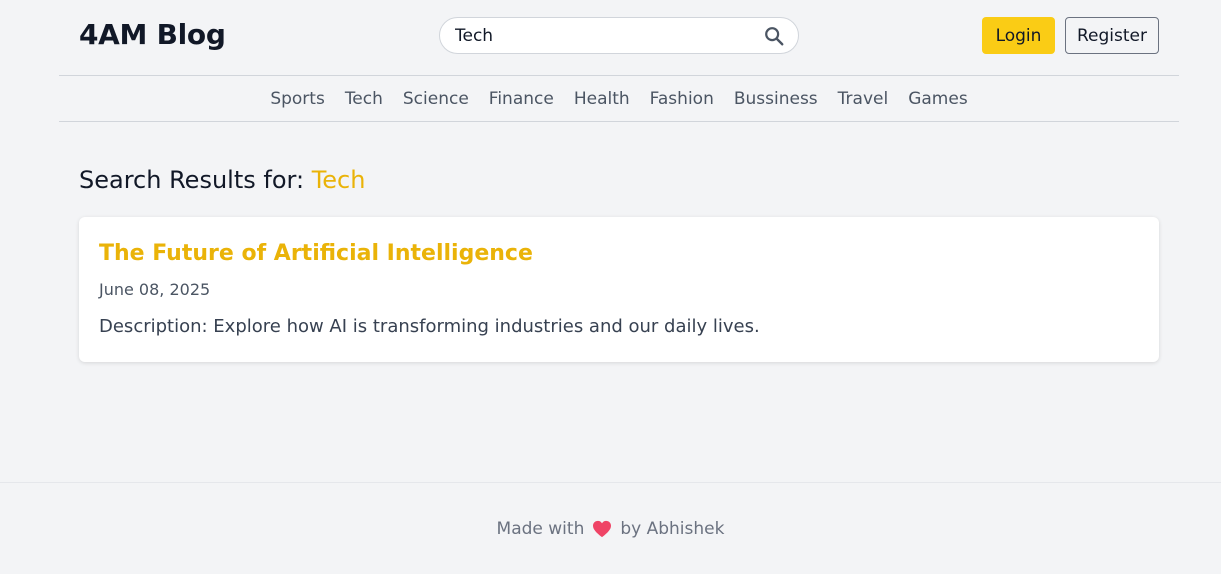 The height and width of the screenshot is (574, 1221). I want to click on search-bar, so click(619, 35).